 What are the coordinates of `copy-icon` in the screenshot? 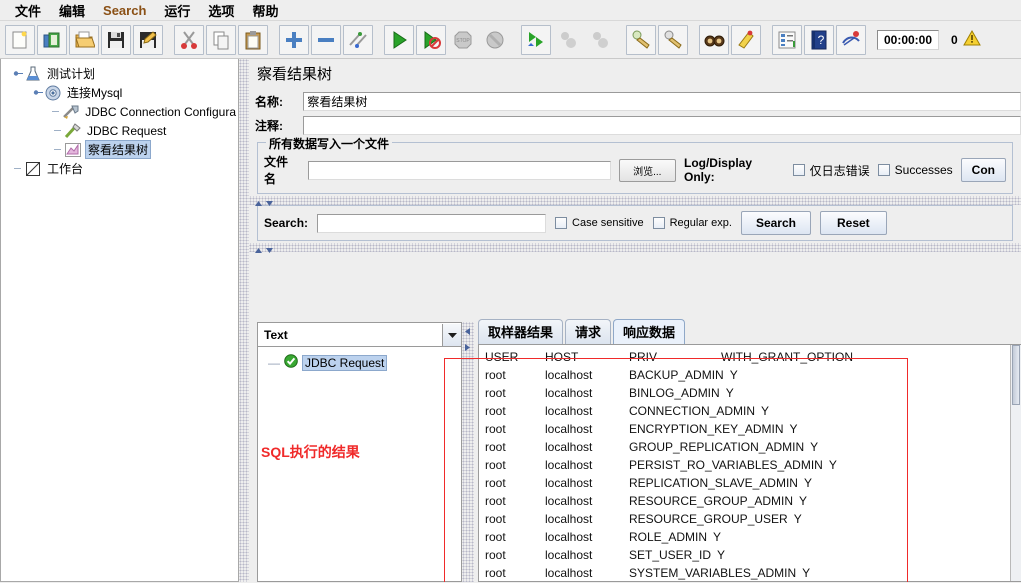 It's located at (221, 39).